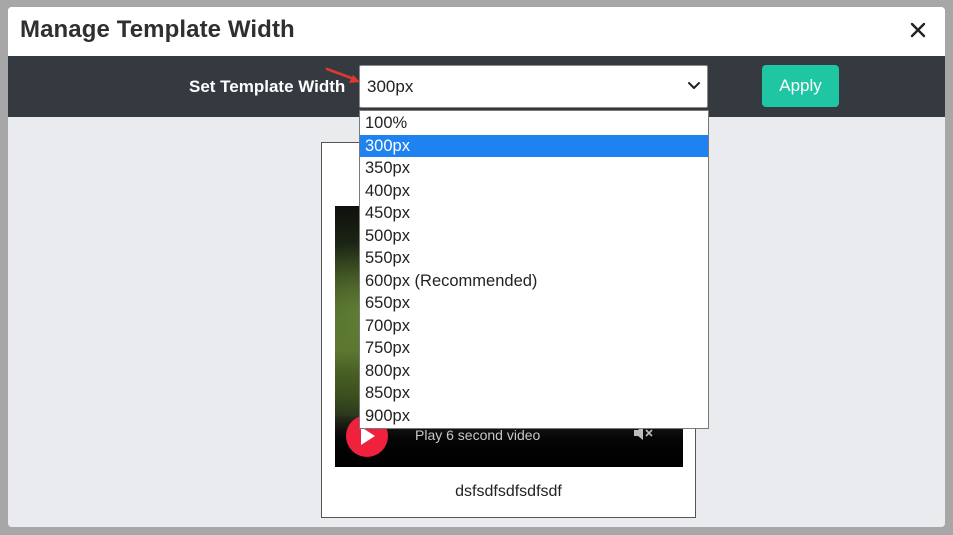 The image size is (953, 535). Describe the element at coordinates (534, 303) in the screenshot. I see `dropdown-option: 650px` at that location.